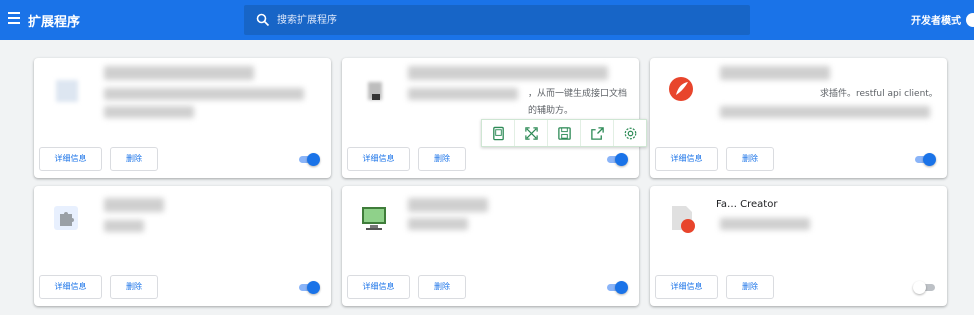  I want to click on device-icon, so click(498, 133).